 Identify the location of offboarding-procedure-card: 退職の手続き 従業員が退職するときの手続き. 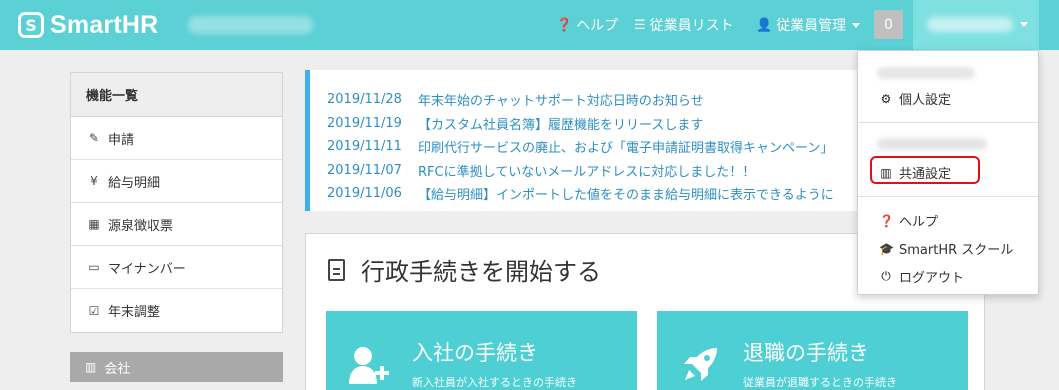
(812, 350).